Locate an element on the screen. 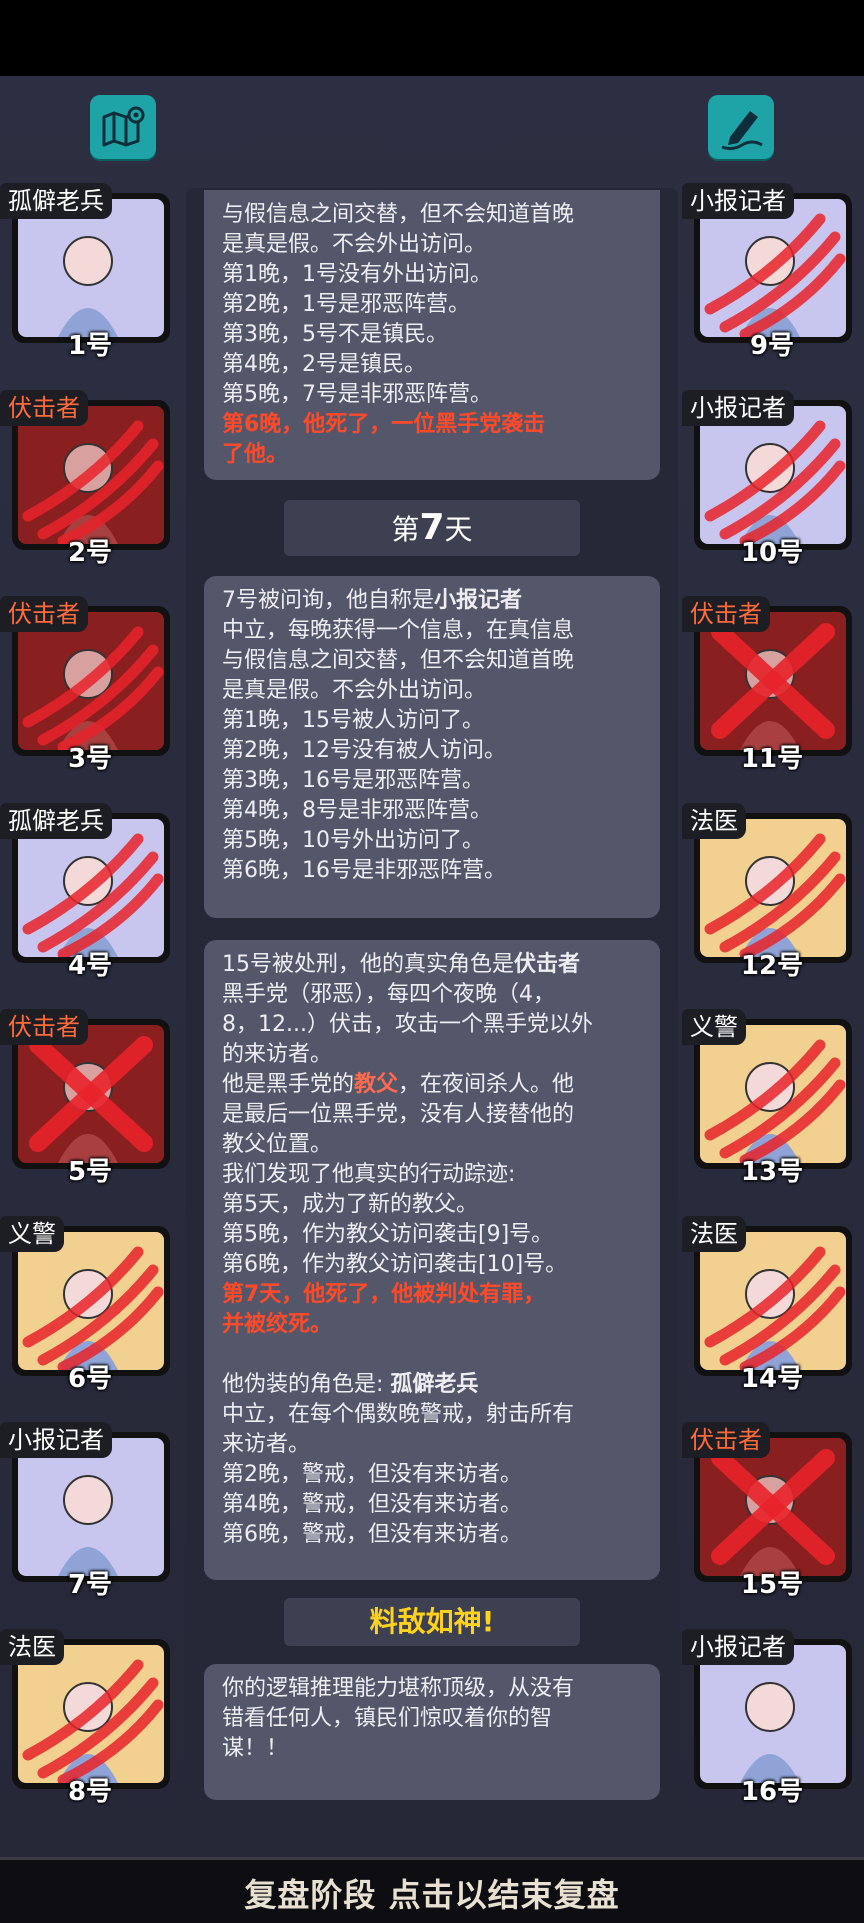 The image size is (864, 1923). log-line: 并被绞死。 is located at coordinates (277, 1324).